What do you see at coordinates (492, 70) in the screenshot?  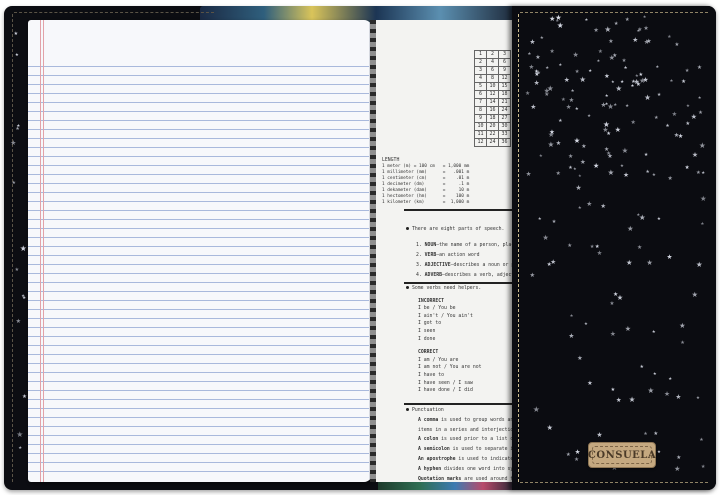 I see `table-row: 369` at bounding box center [492, 70].